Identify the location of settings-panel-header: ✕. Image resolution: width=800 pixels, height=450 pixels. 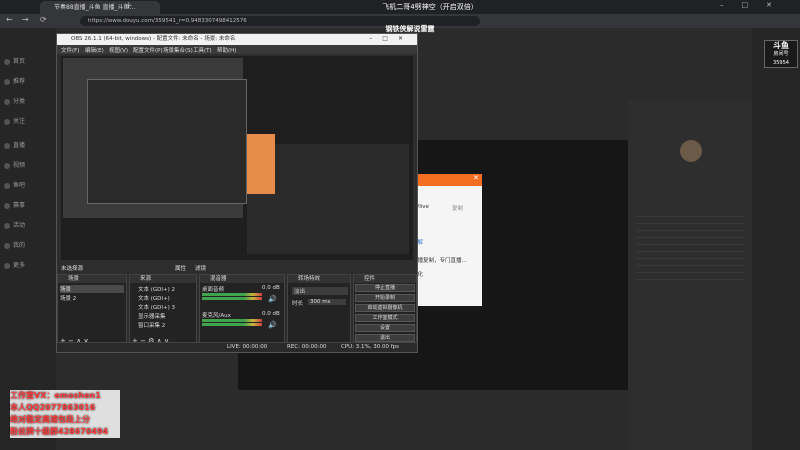
(445, 180).